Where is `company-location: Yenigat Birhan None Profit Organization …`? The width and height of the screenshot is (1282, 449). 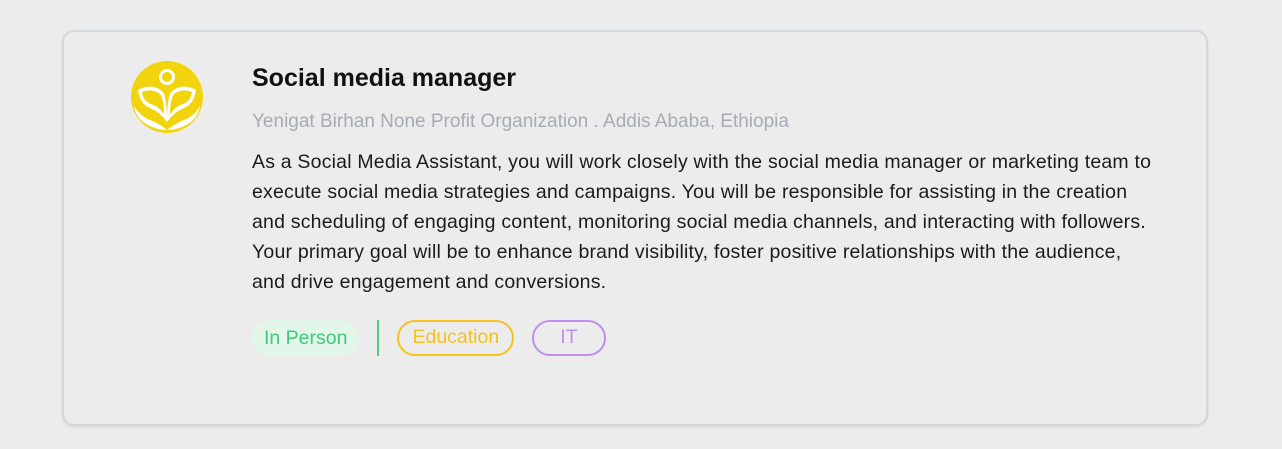 company-location: Yenigat Birhan None Profit Organization … is located at coordinates (520, 121).